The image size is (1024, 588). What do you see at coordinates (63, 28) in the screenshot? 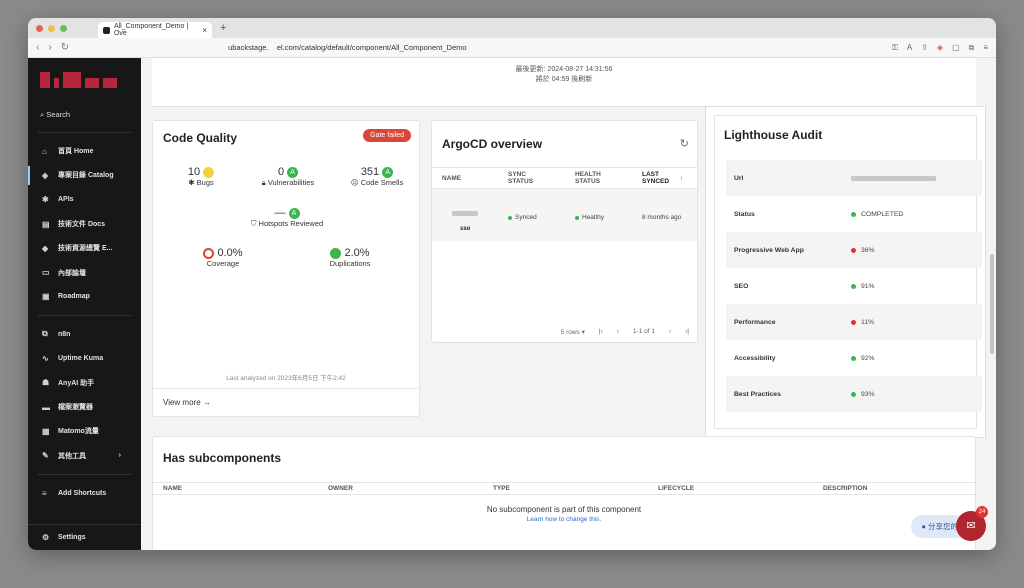
I see `maximize-window-icon` at bounding box center [63, 28].